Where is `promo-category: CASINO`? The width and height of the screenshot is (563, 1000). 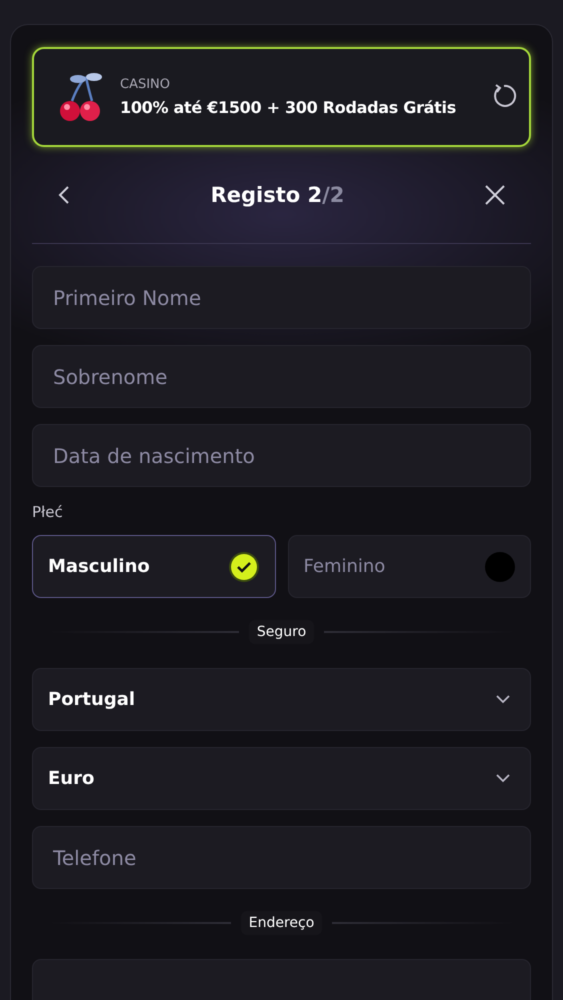
promo-category: CASINO is located at coordinates (146, 84).